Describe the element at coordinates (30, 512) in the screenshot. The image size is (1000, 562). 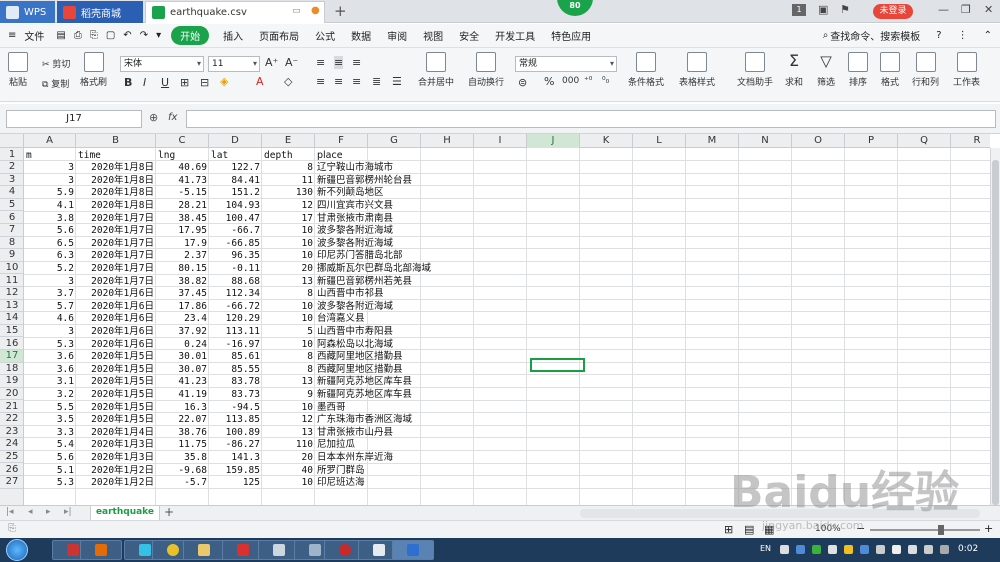
I see `prev-sheet-icon: ◂` at that location.